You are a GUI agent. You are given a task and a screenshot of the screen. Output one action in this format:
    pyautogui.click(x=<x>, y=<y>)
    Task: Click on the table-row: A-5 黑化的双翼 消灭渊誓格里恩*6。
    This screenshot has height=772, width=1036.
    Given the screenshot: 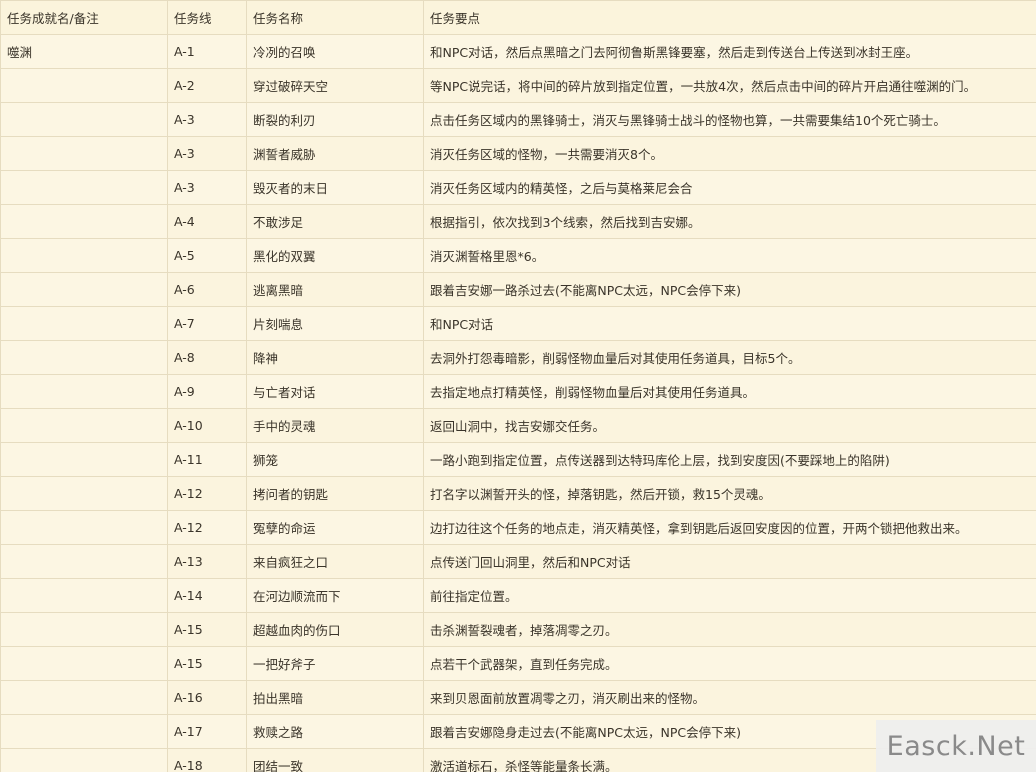 What is the action you would take?
    pyautogui.click(x=518, y=255)
    